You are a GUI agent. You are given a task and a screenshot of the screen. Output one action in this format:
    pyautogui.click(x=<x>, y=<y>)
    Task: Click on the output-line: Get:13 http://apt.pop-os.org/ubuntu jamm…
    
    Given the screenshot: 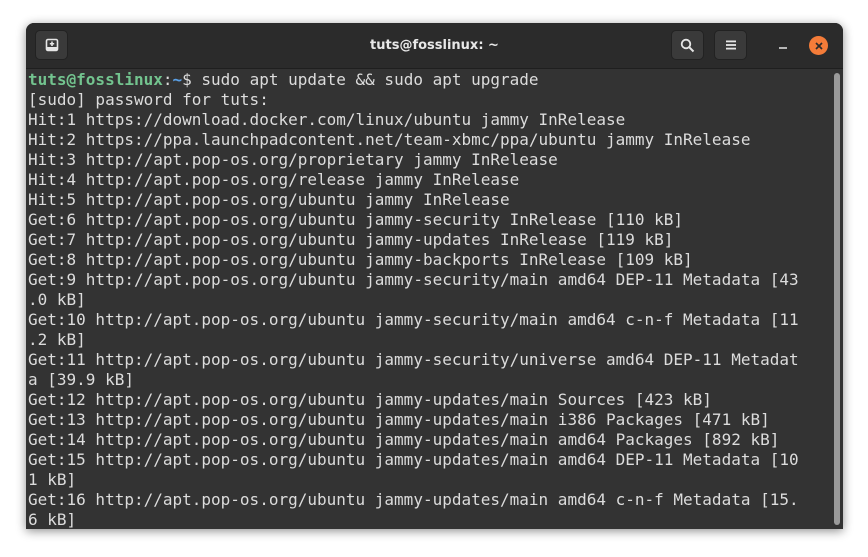 What is the action you would take?
    pyautogui.click(x=399, y=419)
    